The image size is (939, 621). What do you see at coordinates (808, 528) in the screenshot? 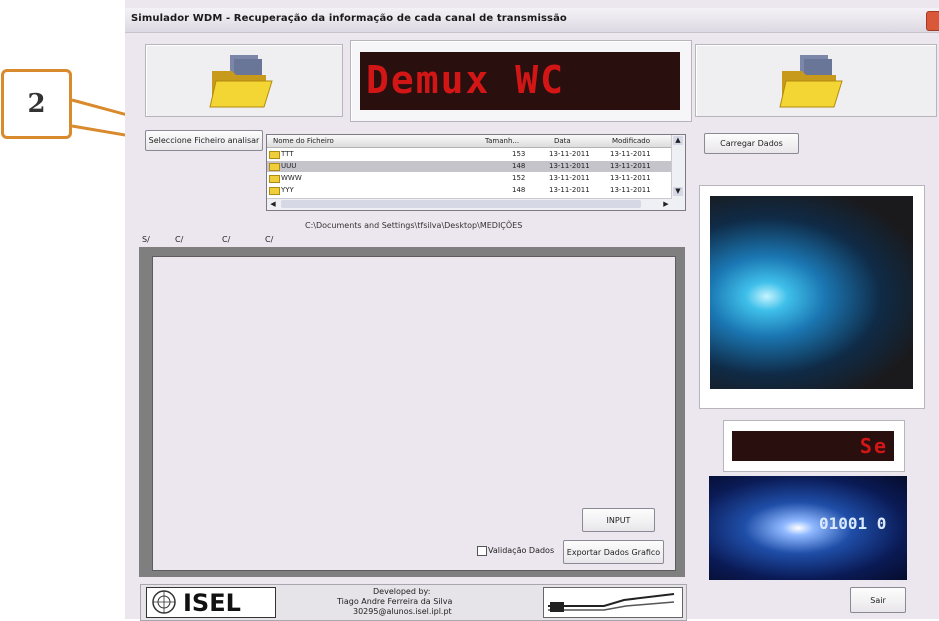
I see `binary-tunnel-image: 01001 0` at bounding box center [808, 528].